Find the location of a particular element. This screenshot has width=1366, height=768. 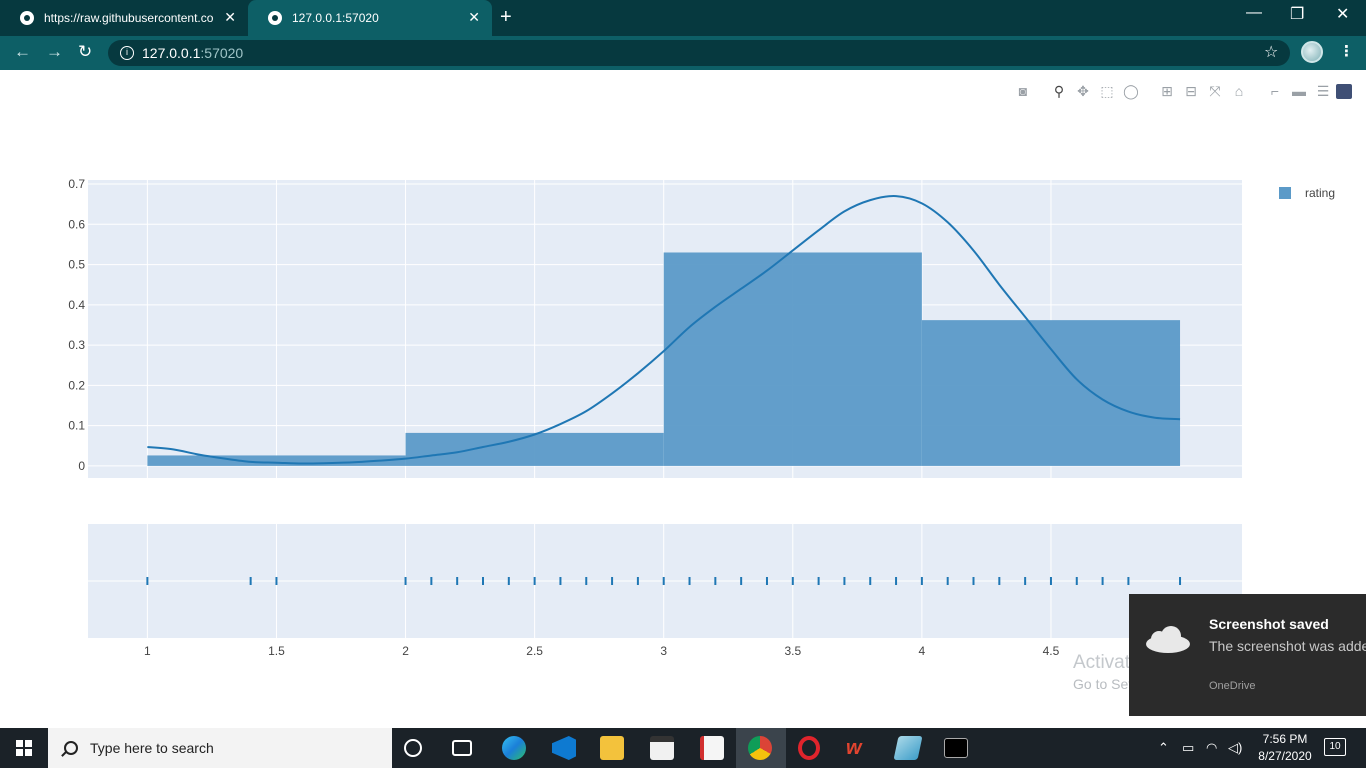

clock-date: 8/27/2020 is located at coordinates (1285, 756).